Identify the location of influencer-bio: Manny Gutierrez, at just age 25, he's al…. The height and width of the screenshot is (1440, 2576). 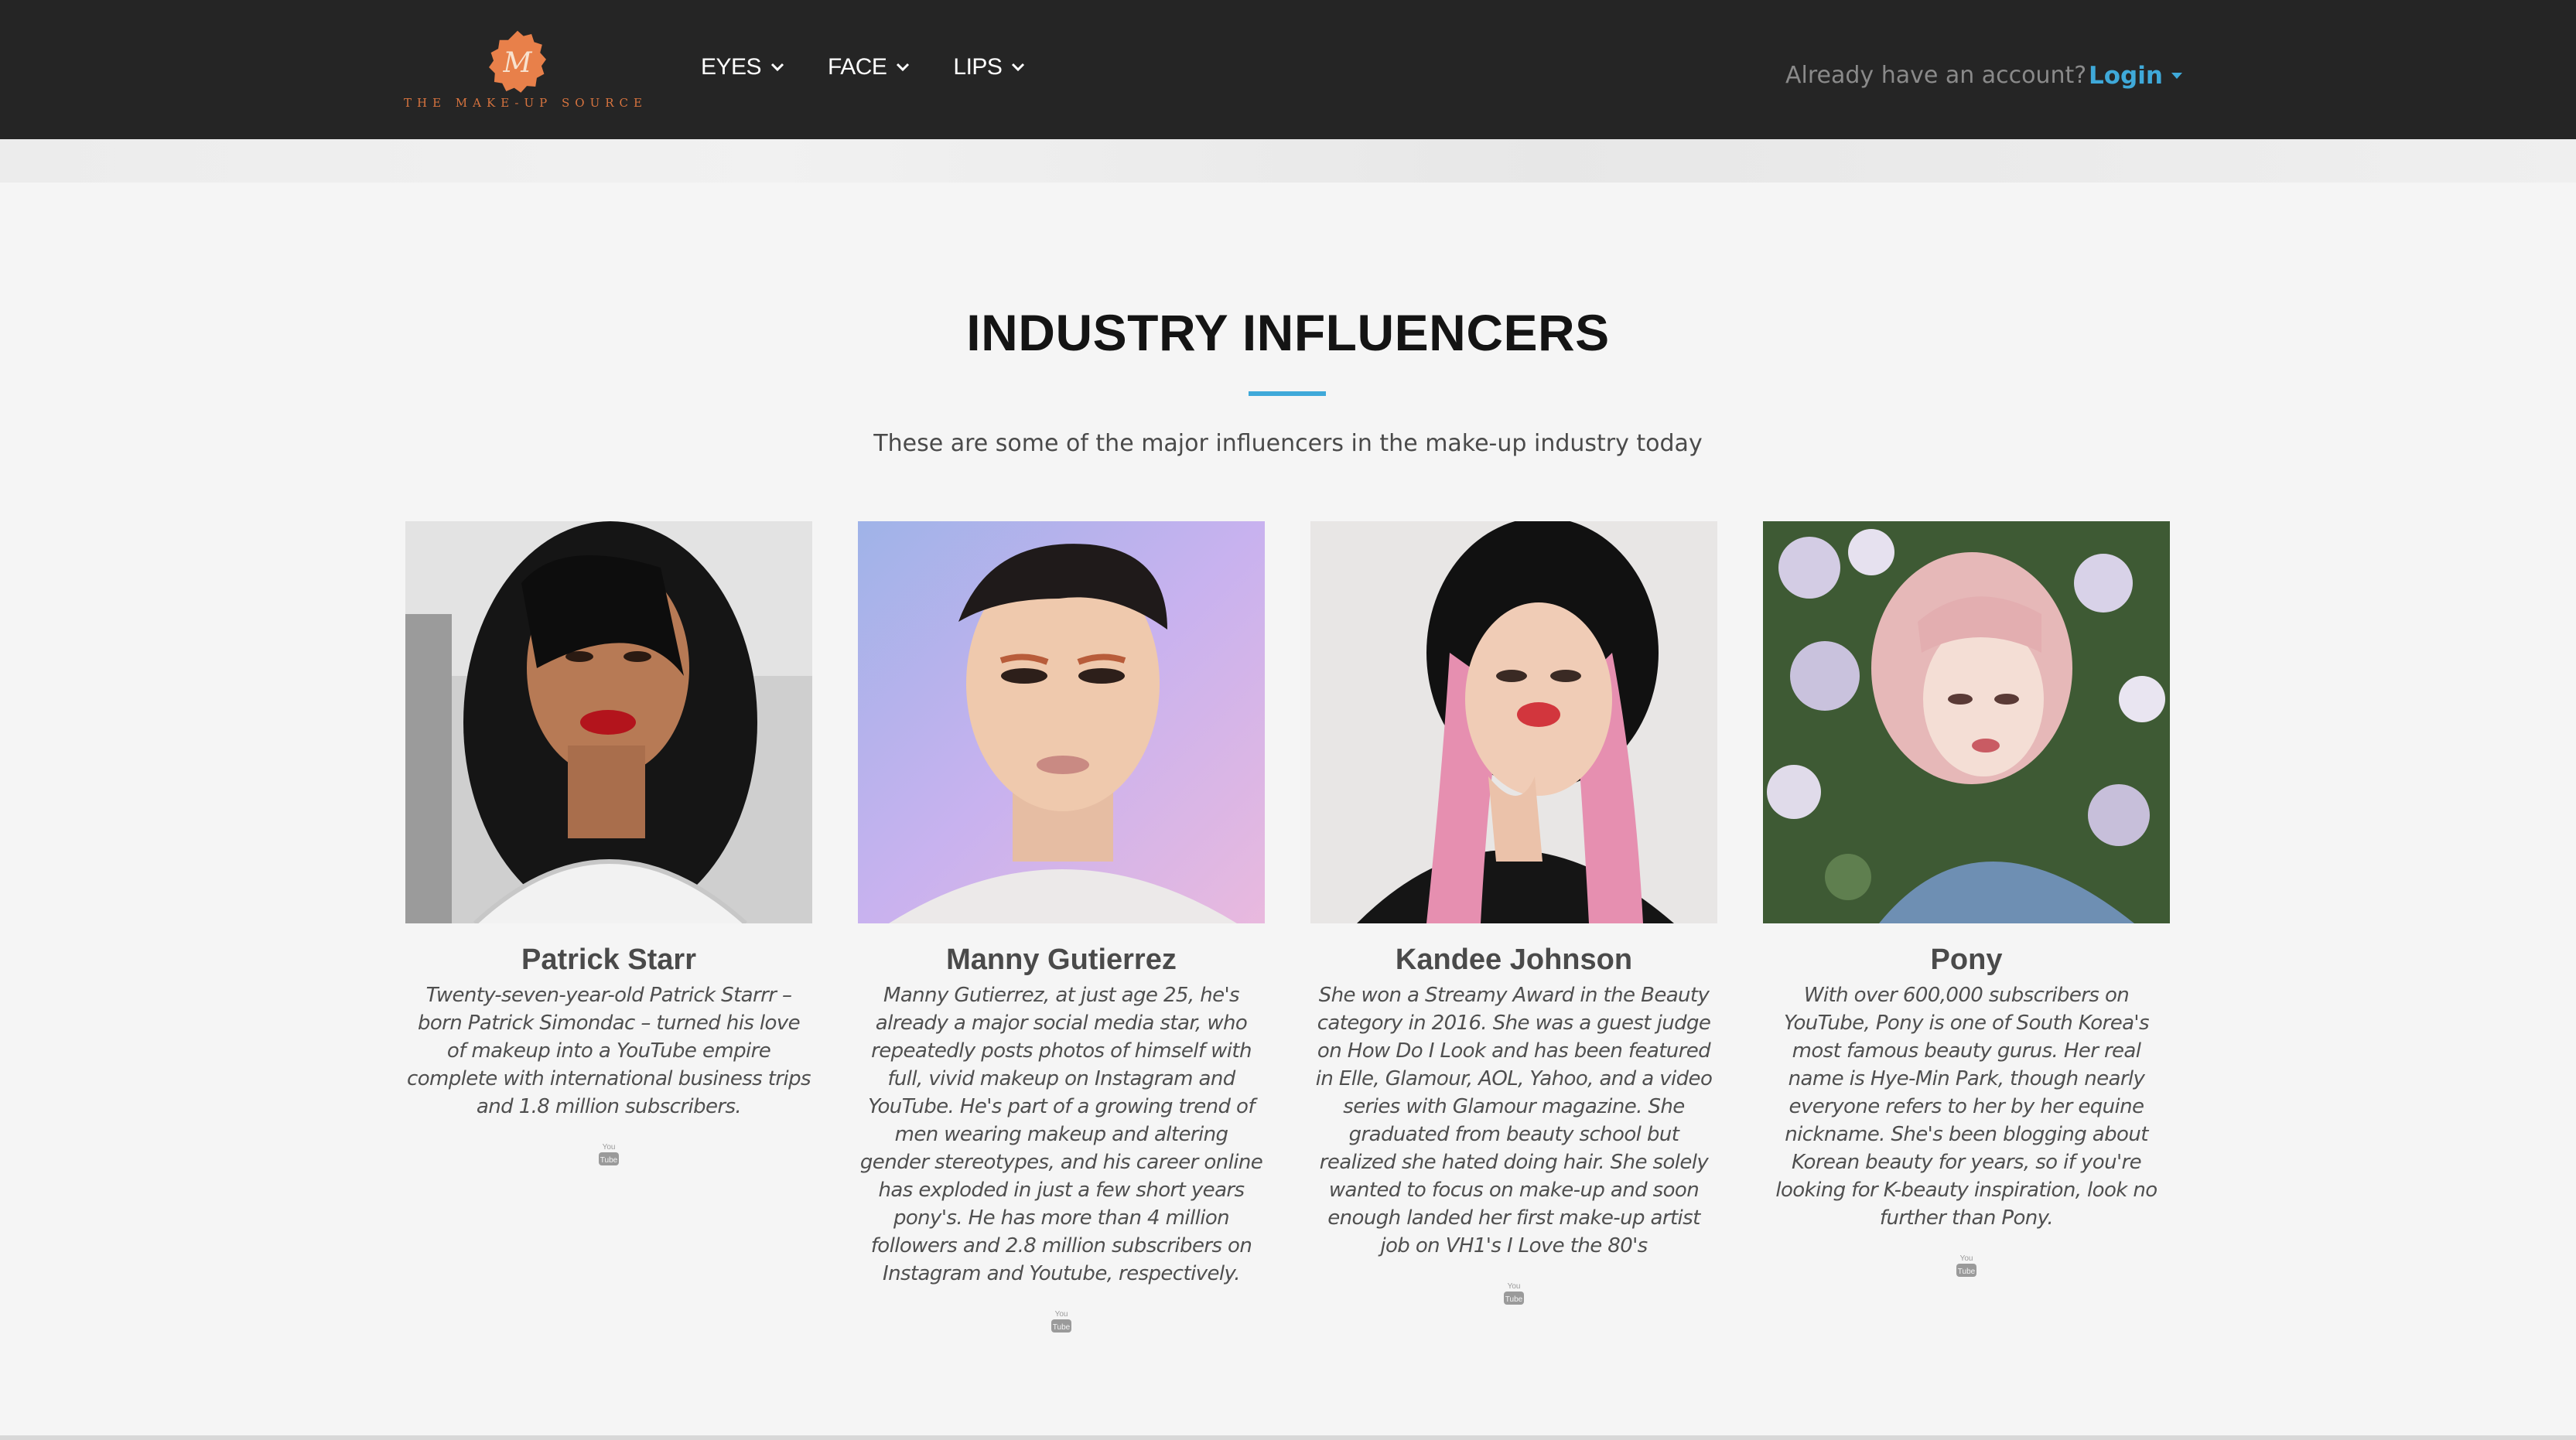
(1061, 1135).